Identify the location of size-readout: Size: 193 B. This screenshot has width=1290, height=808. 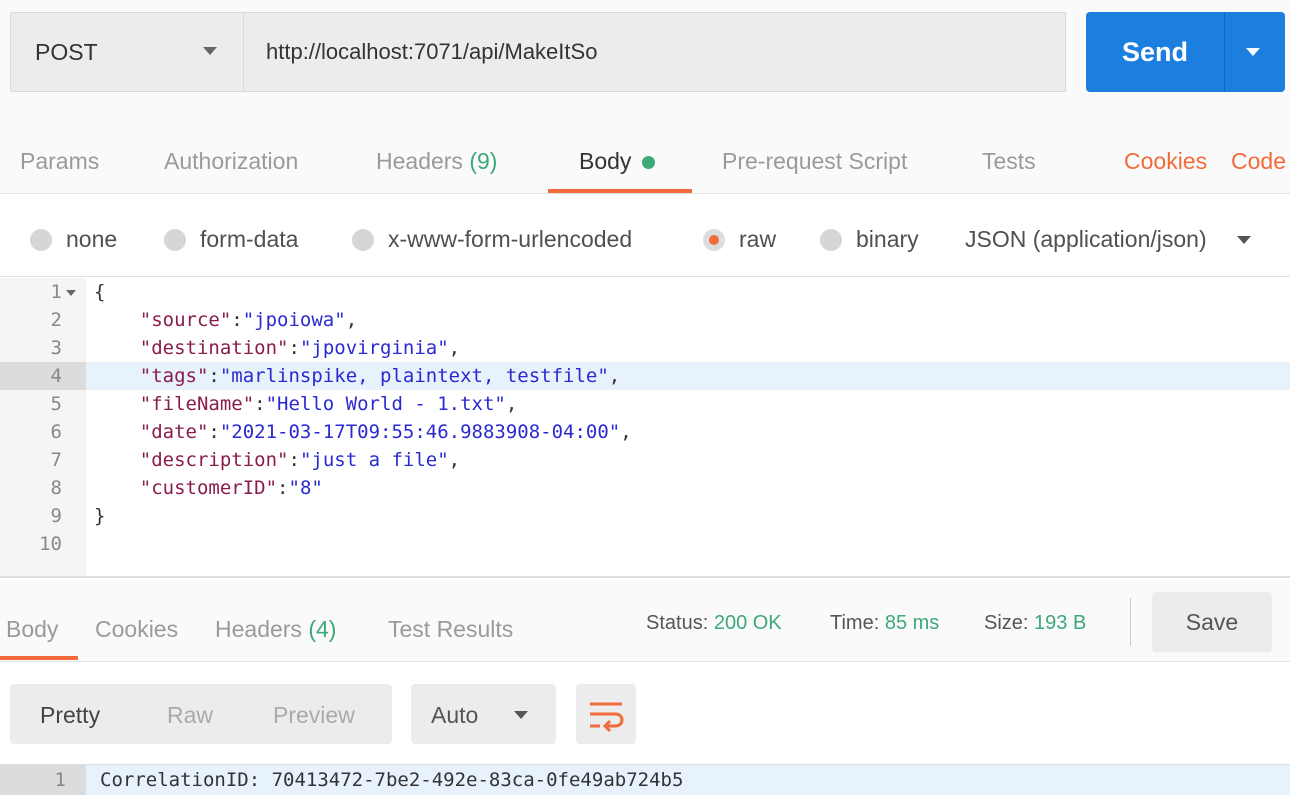
(1035, 623).